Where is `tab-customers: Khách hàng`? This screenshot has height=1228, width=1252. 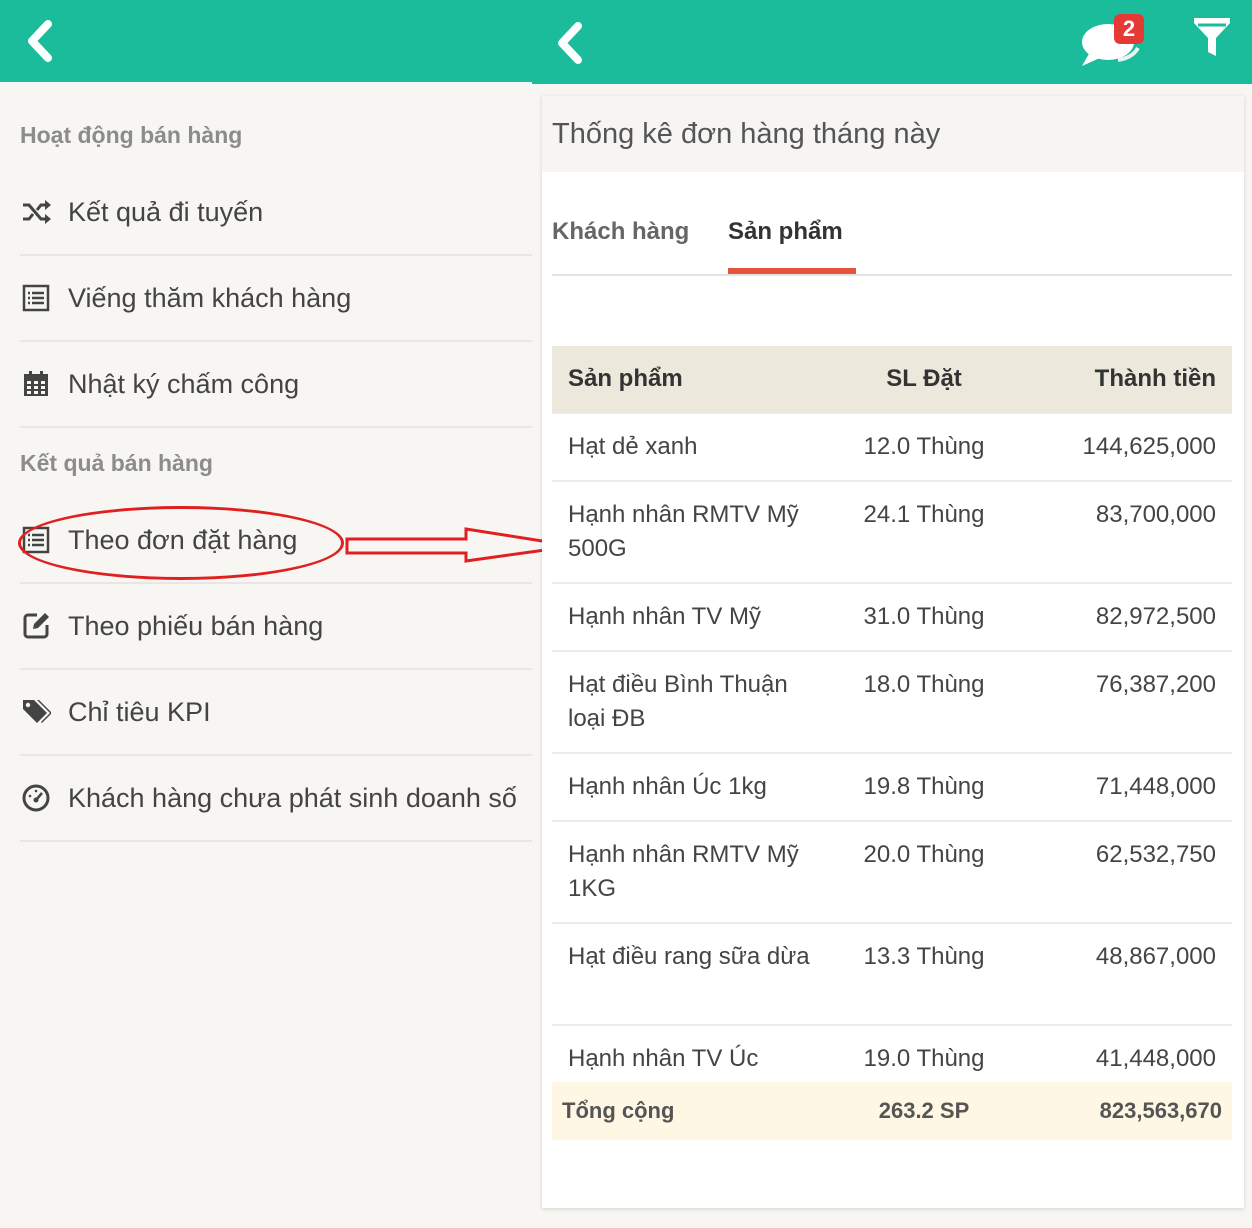
tab-customers: Khách hàng is located at coordinates (620, 232).